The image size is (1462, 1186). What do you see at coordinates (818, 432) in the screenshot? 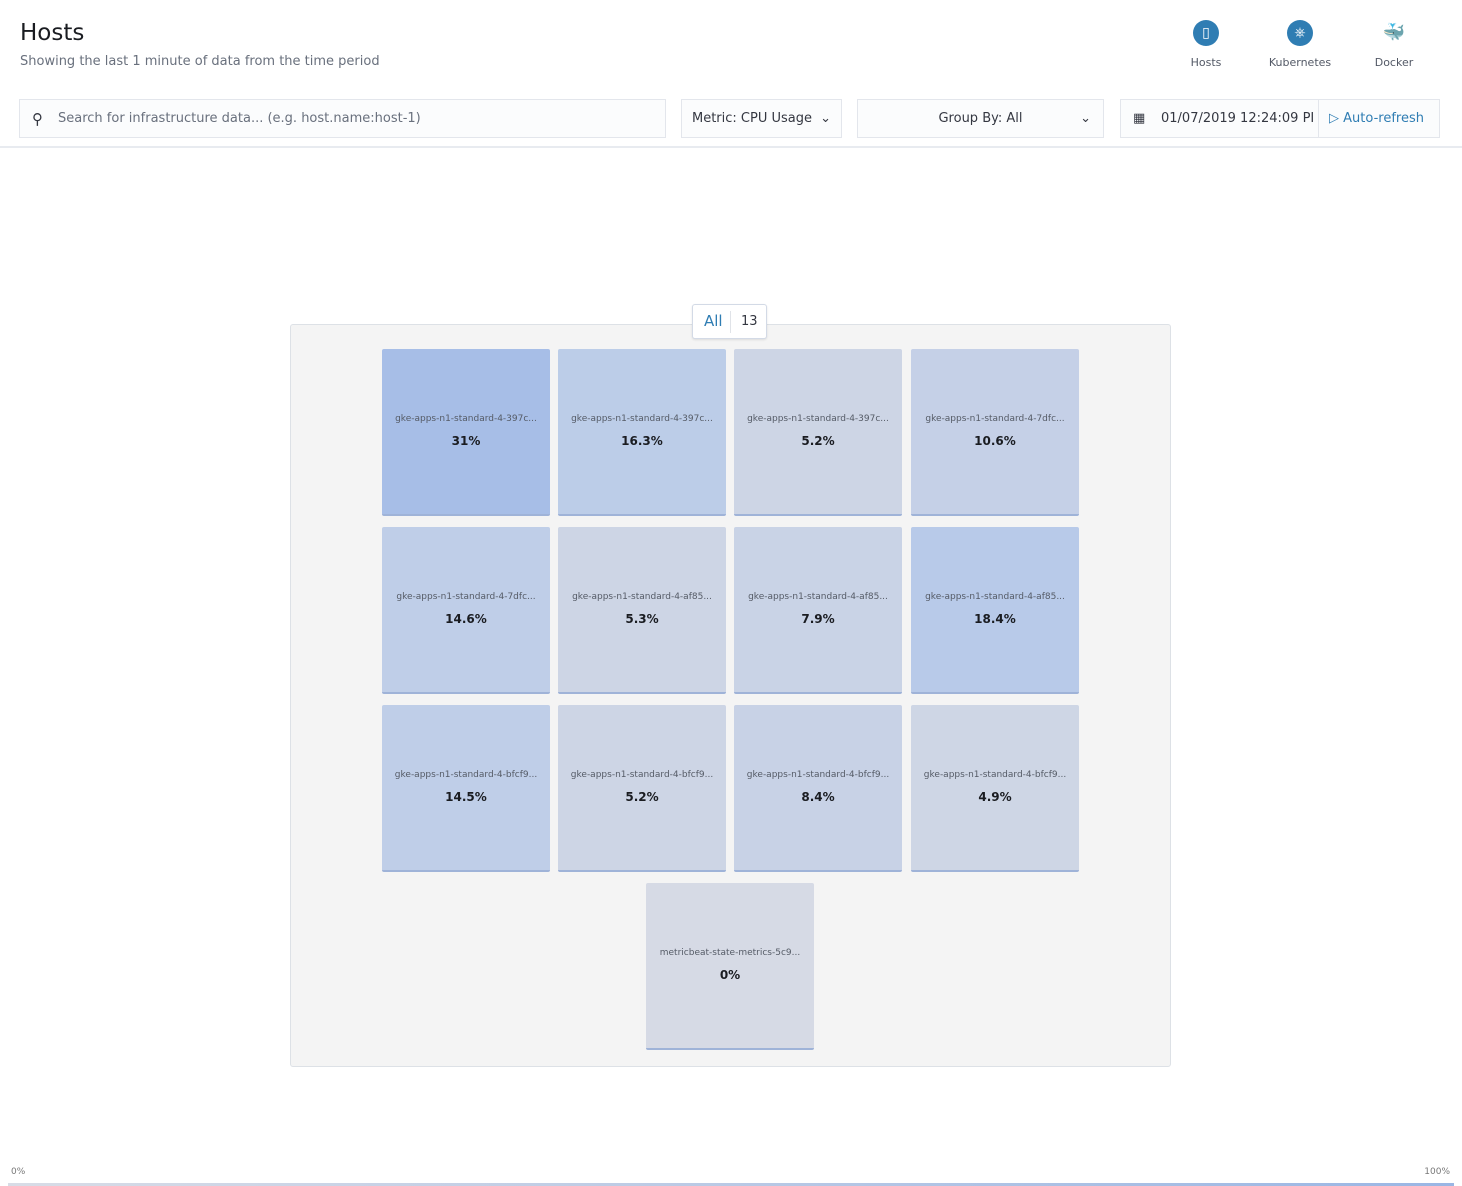
I see `host-tile: gke-apps-n1-standard-4-397c... 5.2%` at bounding box center [818, 432].